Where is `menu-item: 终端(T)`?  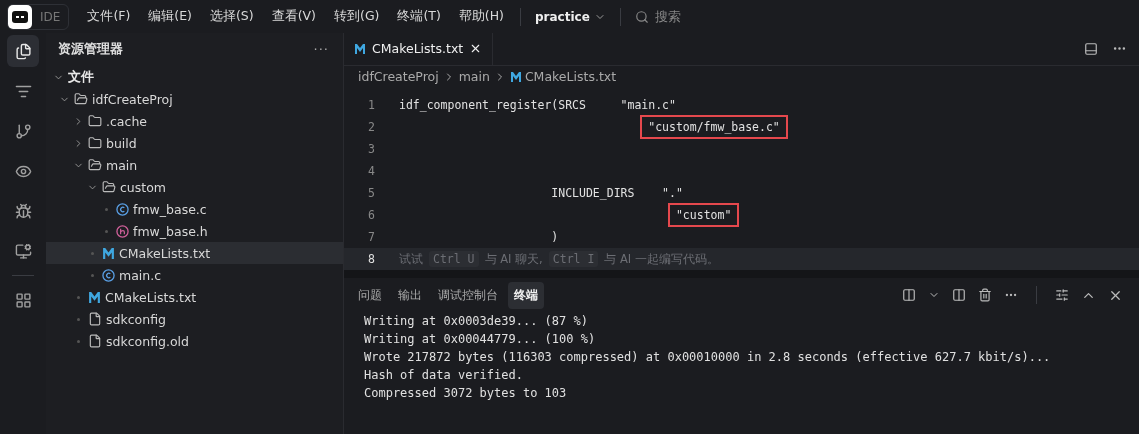
menu-item: 终端(T) is located at coordinates (419, 16).